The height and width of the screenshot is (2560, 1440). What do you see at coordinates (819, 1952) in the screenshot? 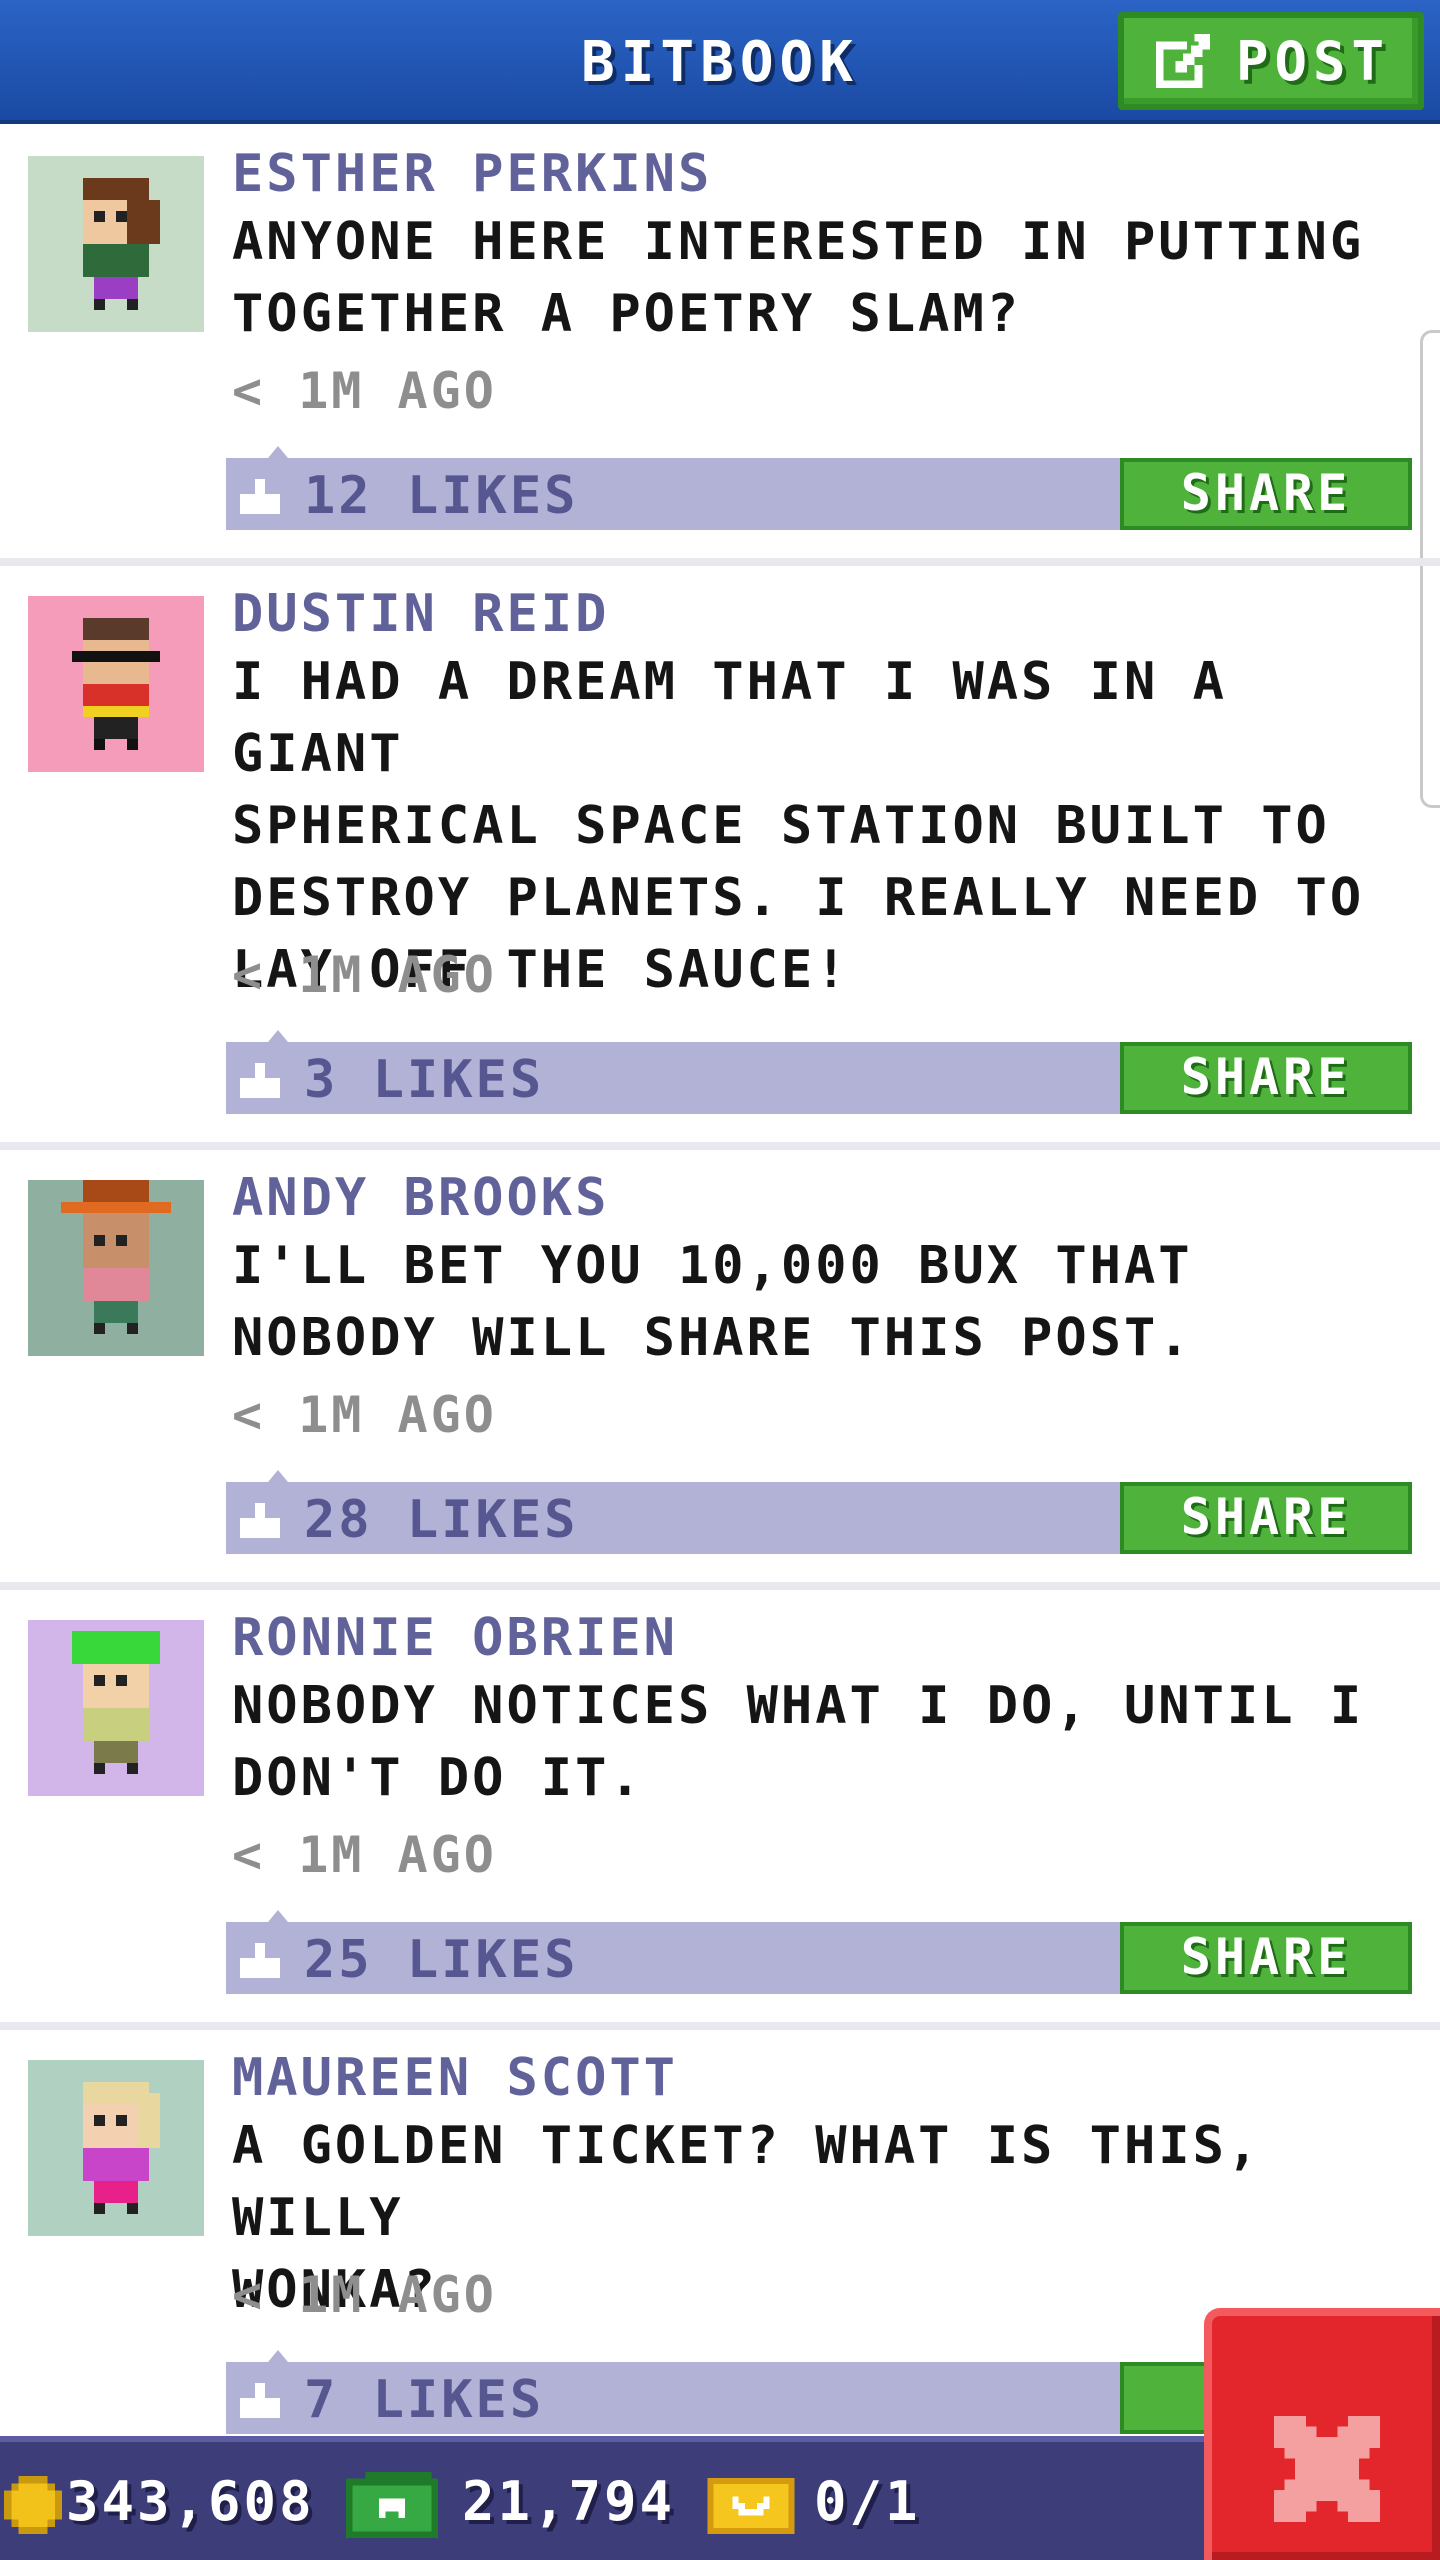
I see `like-bar: 25 LIKES SHARE` at bounding box center [819, 1952].